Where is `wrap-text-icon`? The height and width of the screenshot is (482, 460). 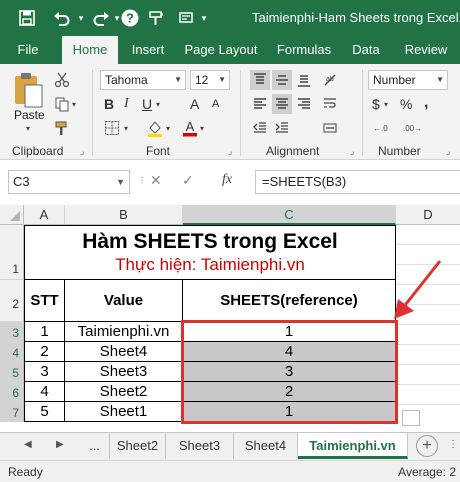 wrap-text-icon is located at coordinates (330, 104).